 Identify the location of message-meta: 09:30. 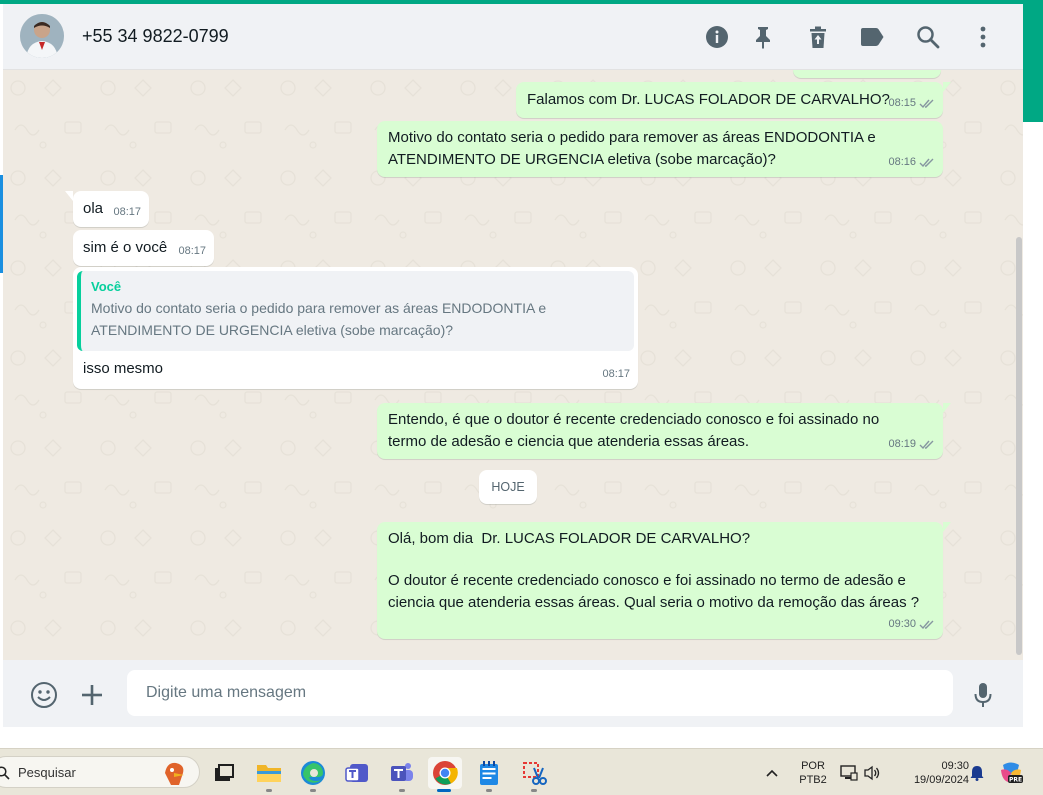
(911, 624).